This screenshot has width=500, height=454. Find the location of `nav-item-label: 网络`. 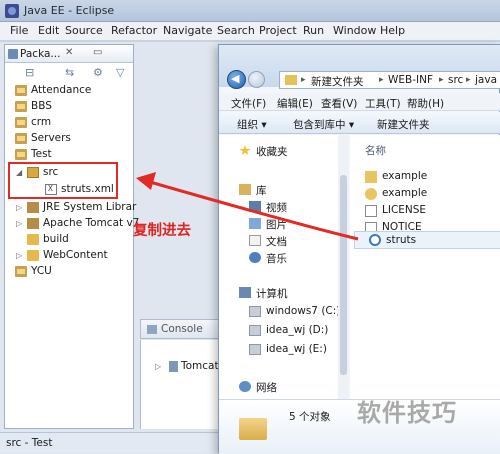

nav-item-label: 网络 is located at coordinates (266, 388).